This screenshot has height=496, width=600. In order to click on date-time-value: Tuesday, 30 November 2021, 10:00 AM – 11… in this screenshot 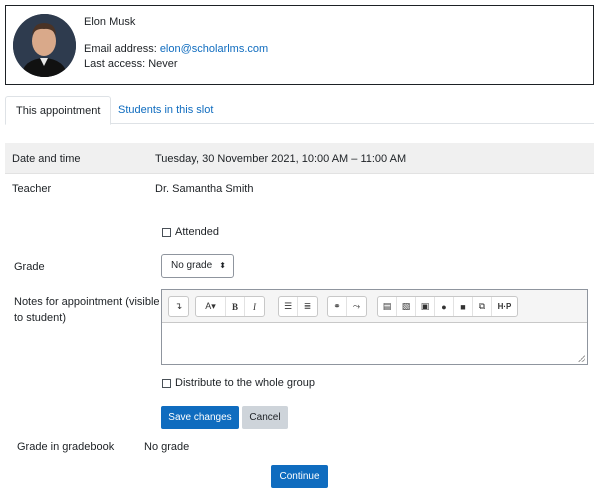, I will do `click(281, 159)`.